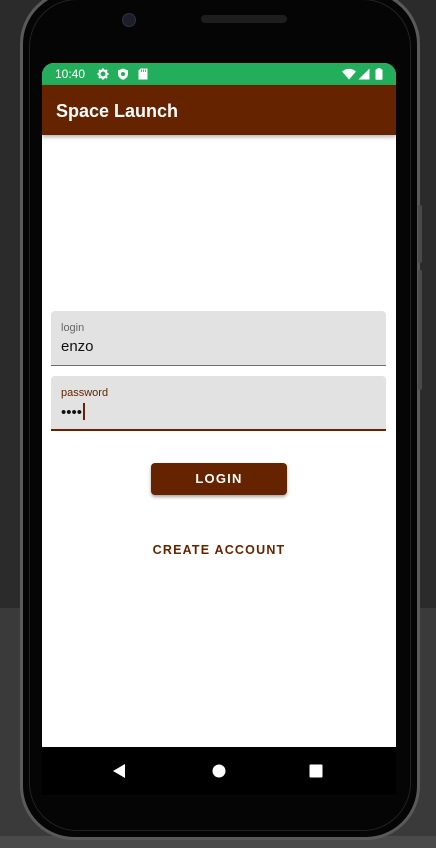  What do you see at coordinates (143, 74) in the screenshot?
I see `sd-card-icon` at bounding box center [143, 74].